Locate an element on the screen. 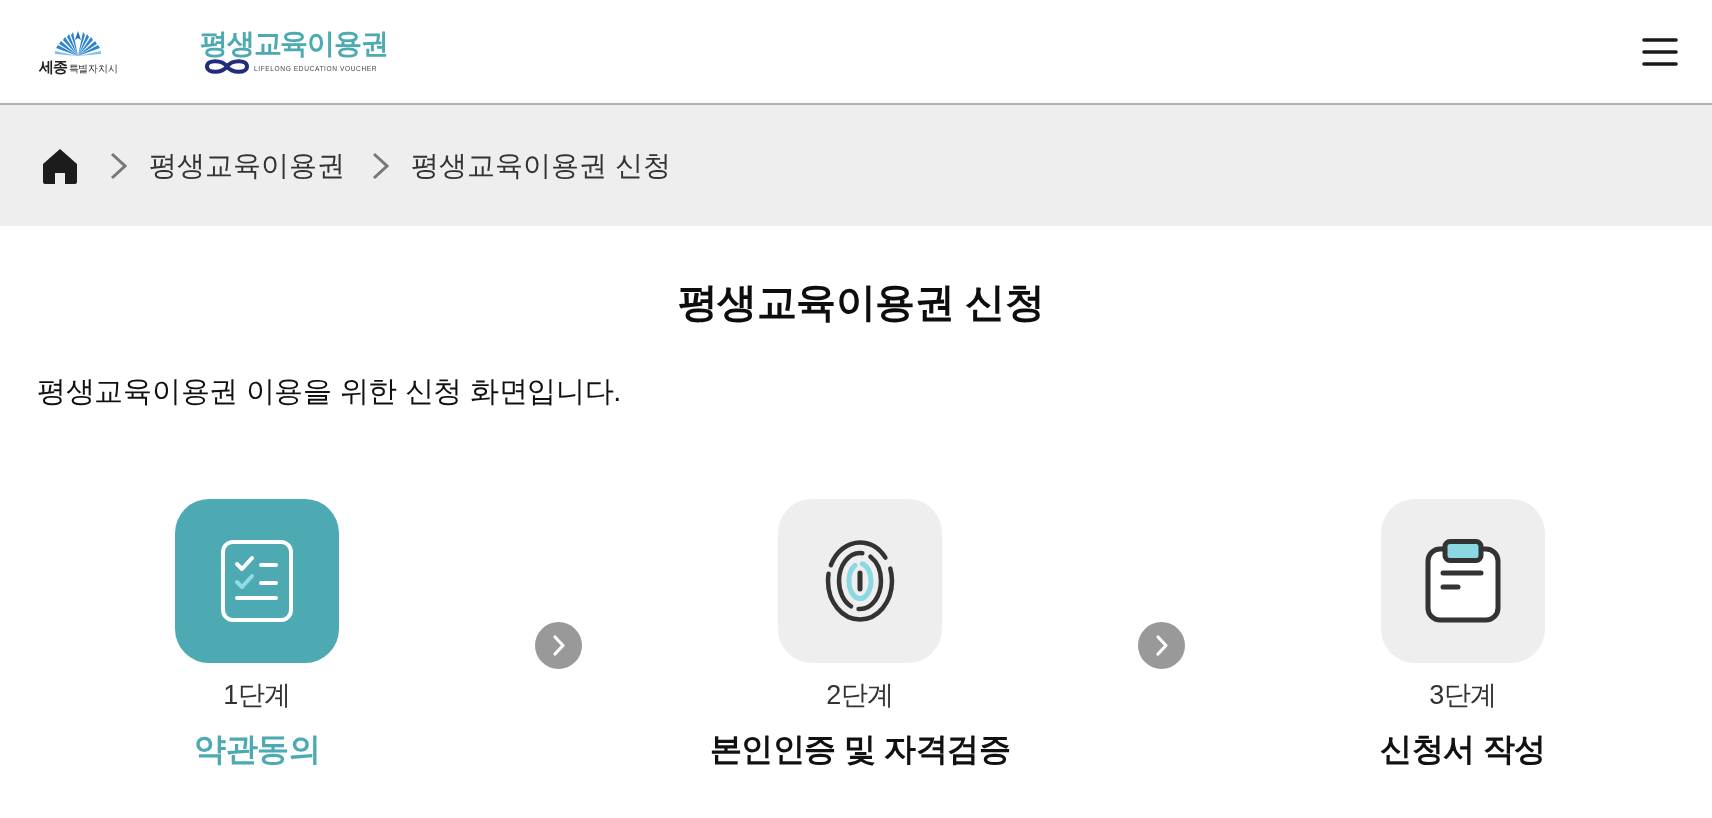 The width and height of the screenshot is (1712, 818). menu-icon is located at coordinates (1660, 51).